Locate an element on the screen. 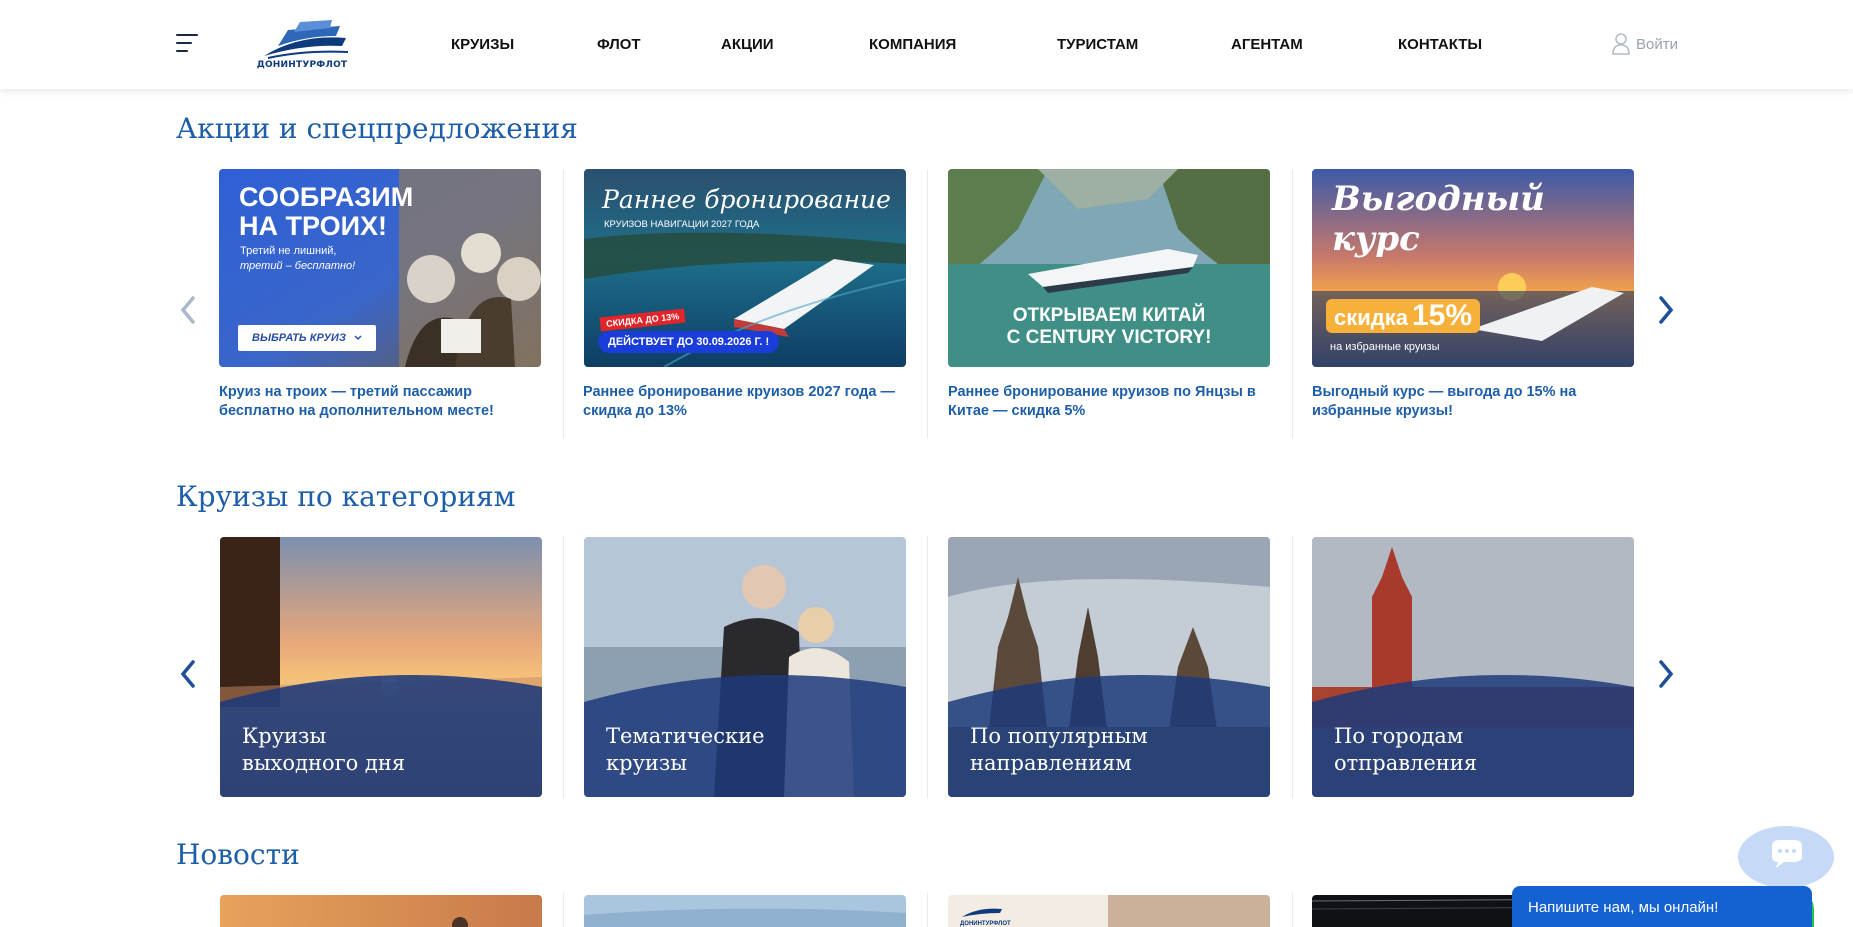 The width and height of the screenshot is (1853, 927). promo-headline: Выгодный is located at coordinates (1438, 199).